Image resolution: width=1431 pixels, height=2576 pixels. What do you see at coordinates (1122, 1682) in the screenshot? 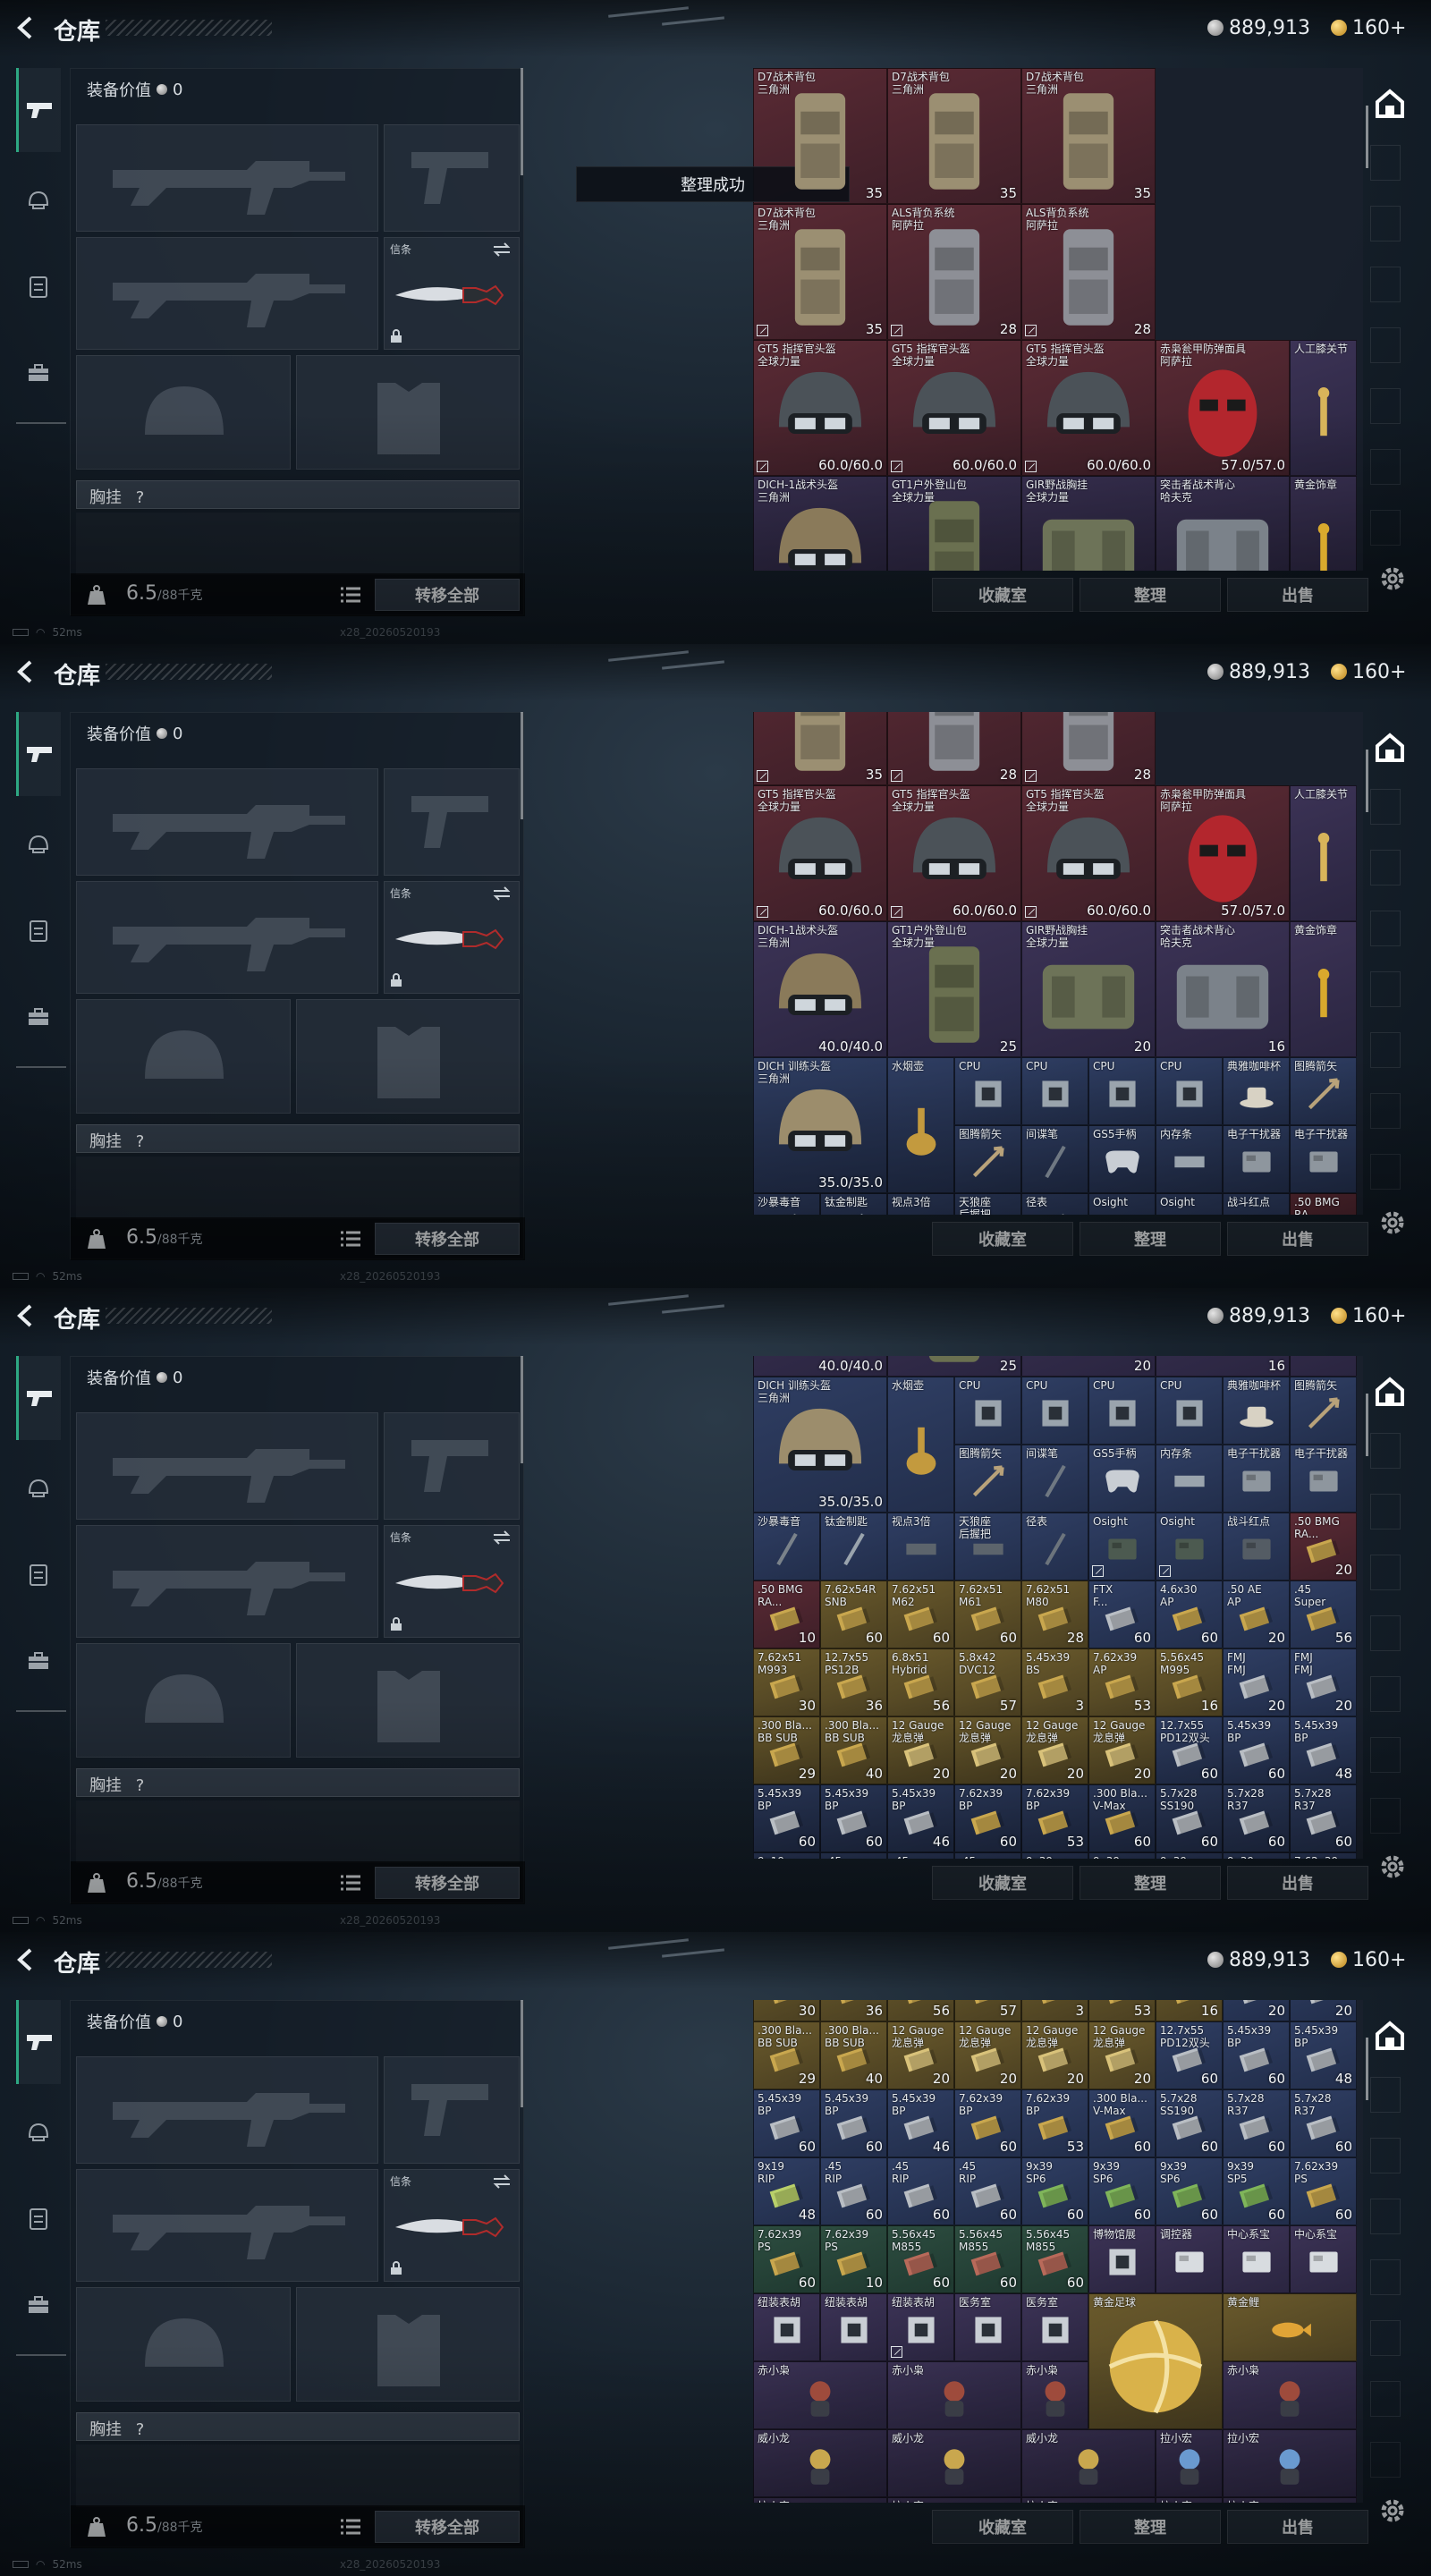
I see `inventory-item: 7.62x39 AP 53` at bounding box center [1122, 1682].